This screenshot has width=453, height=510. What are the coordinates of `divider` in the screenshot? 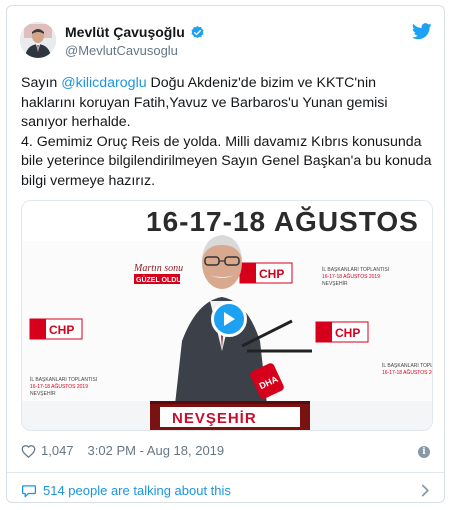 It's located at (225, 472).